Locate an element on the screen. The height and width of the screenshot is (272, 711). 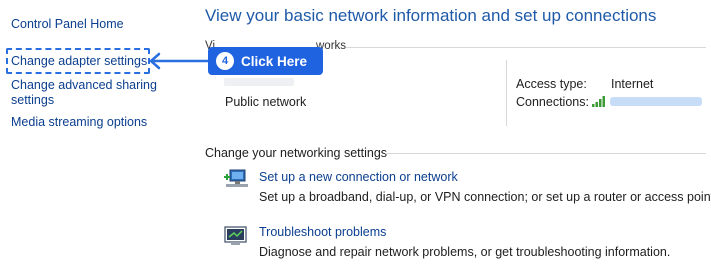
troubleshoot-problems-link: Troubleshoot problems is located at coordinates (322, 232).